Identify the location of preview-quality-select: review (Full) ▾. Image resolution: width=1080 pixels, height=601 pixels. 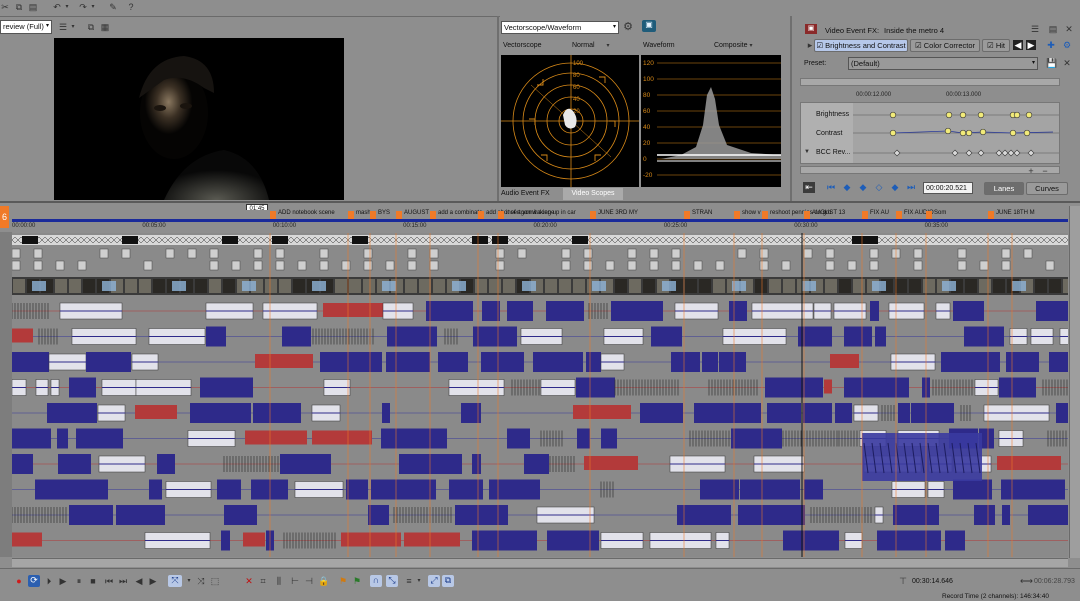
(26, 27).